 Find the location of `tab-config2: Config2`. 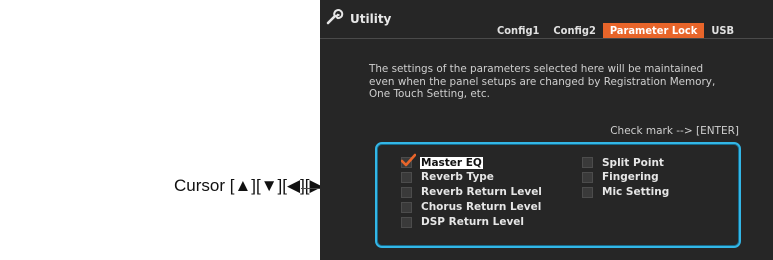

tab-config2: Config2 is located at coordinates (574, 30).